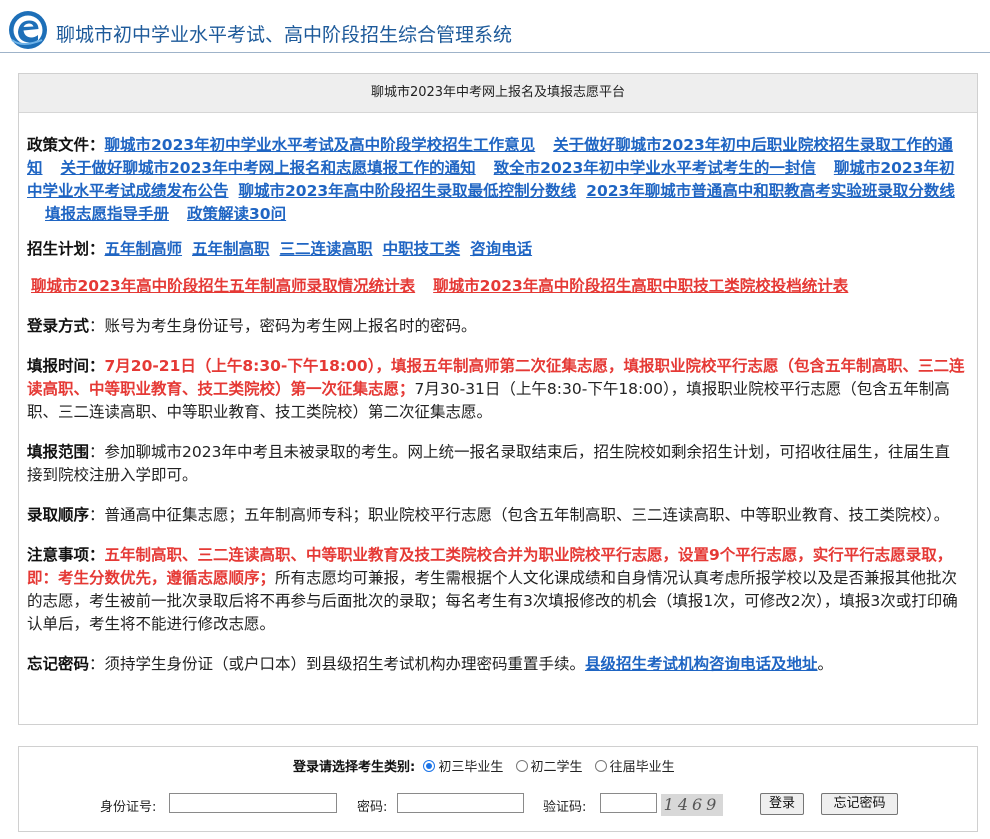 This screenshot has height=839, width=990. What do you see at coordinates (320, 145) in the screenshot?
I see `policy-link-1: 聊城市2023年初中学业水平考试及高中阶段学校招生工作意见` at bounding box center [320, 145].